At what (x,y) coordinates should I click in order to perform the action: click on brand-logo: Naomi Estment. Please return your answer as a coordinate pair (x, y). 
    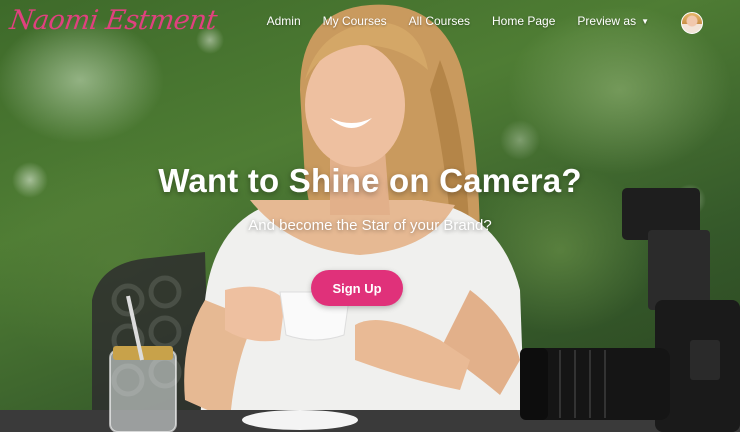
    Looking at the image, I should click on (113, 20).